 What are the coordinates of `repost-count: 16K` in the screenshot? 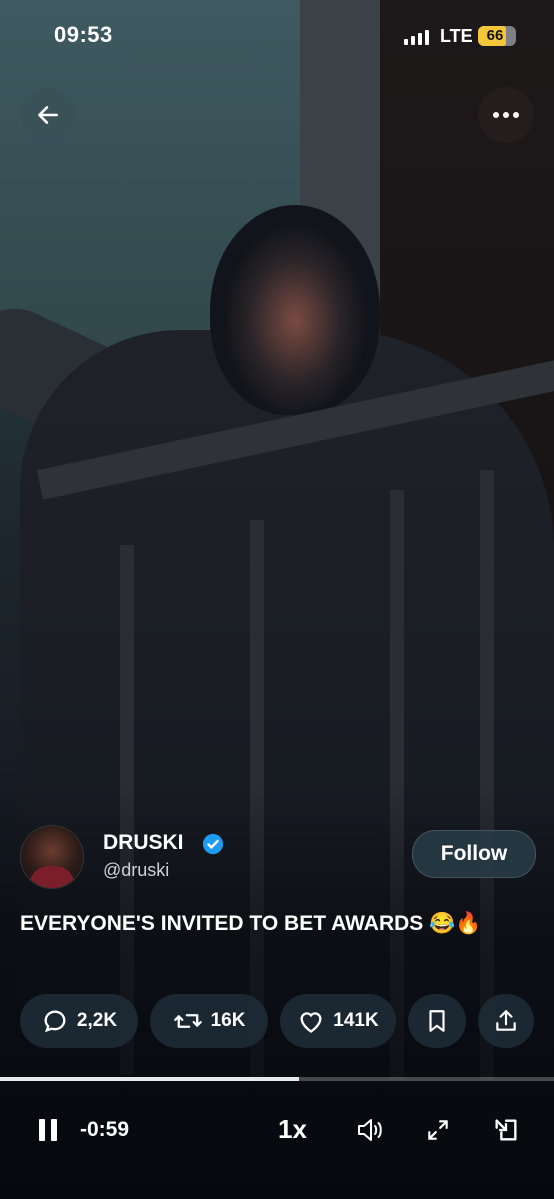 It's located at (228, 1020).